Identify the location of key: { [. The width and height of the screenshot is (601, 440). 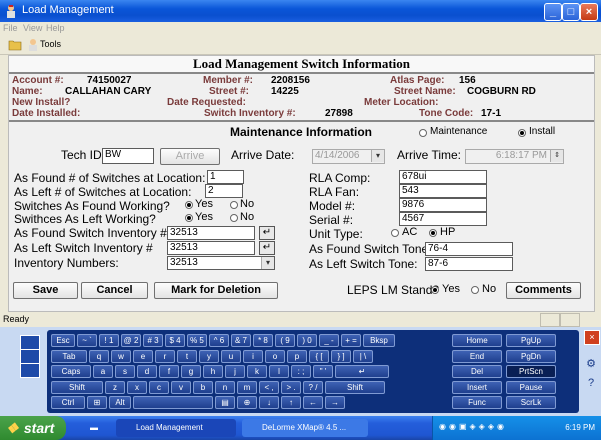
(319, 356).